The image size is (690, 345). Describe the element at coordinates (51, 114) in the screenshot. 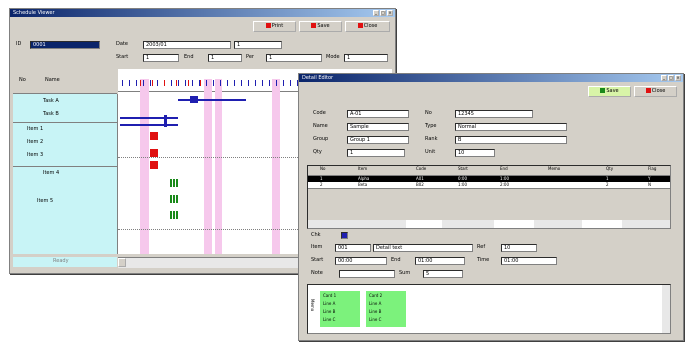

I see `list-item: Task B` at that location.